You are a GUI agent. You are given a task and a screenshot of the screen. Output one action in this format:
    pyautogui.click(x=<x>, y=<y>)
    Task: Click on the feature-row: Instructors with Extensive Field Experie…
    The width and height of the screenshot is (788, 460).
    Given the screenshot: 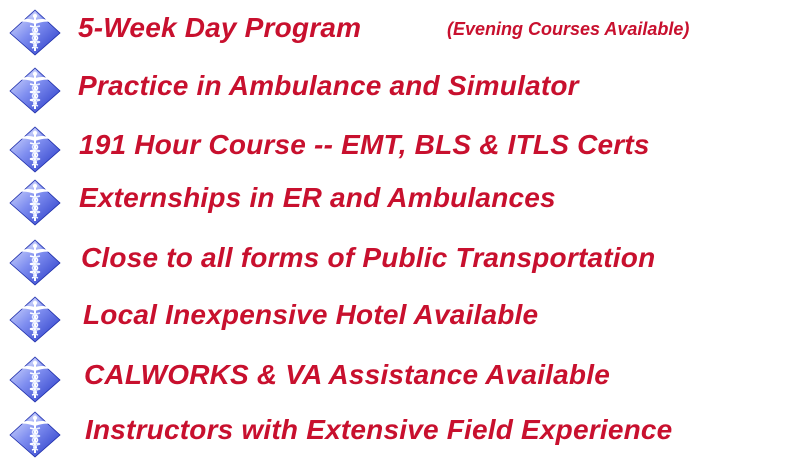 What is the action you would take?
    pyautogui.click(x=394, y=434)
    